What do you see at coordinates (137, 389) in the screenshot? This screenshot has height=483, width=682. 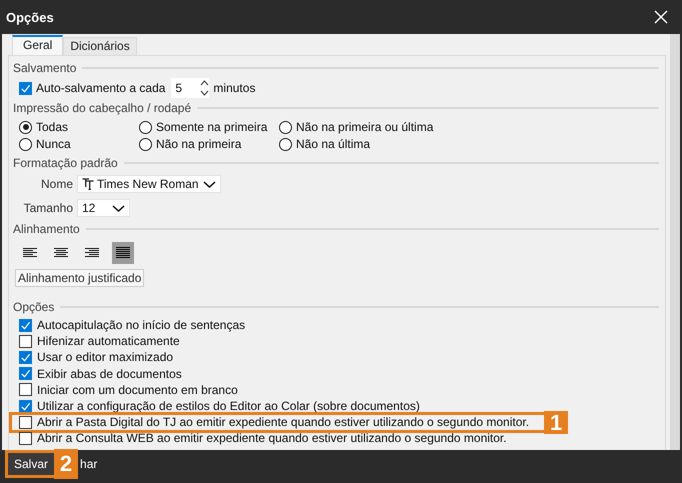 I see `checkbox-label: Iniciar com um documento em branco` at bounding box center [137, 389].